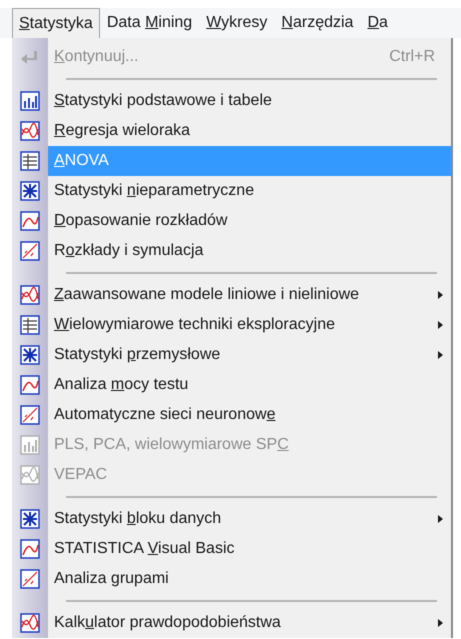  I want to click on menu-item: Analiza grupami, so click(231, 579).